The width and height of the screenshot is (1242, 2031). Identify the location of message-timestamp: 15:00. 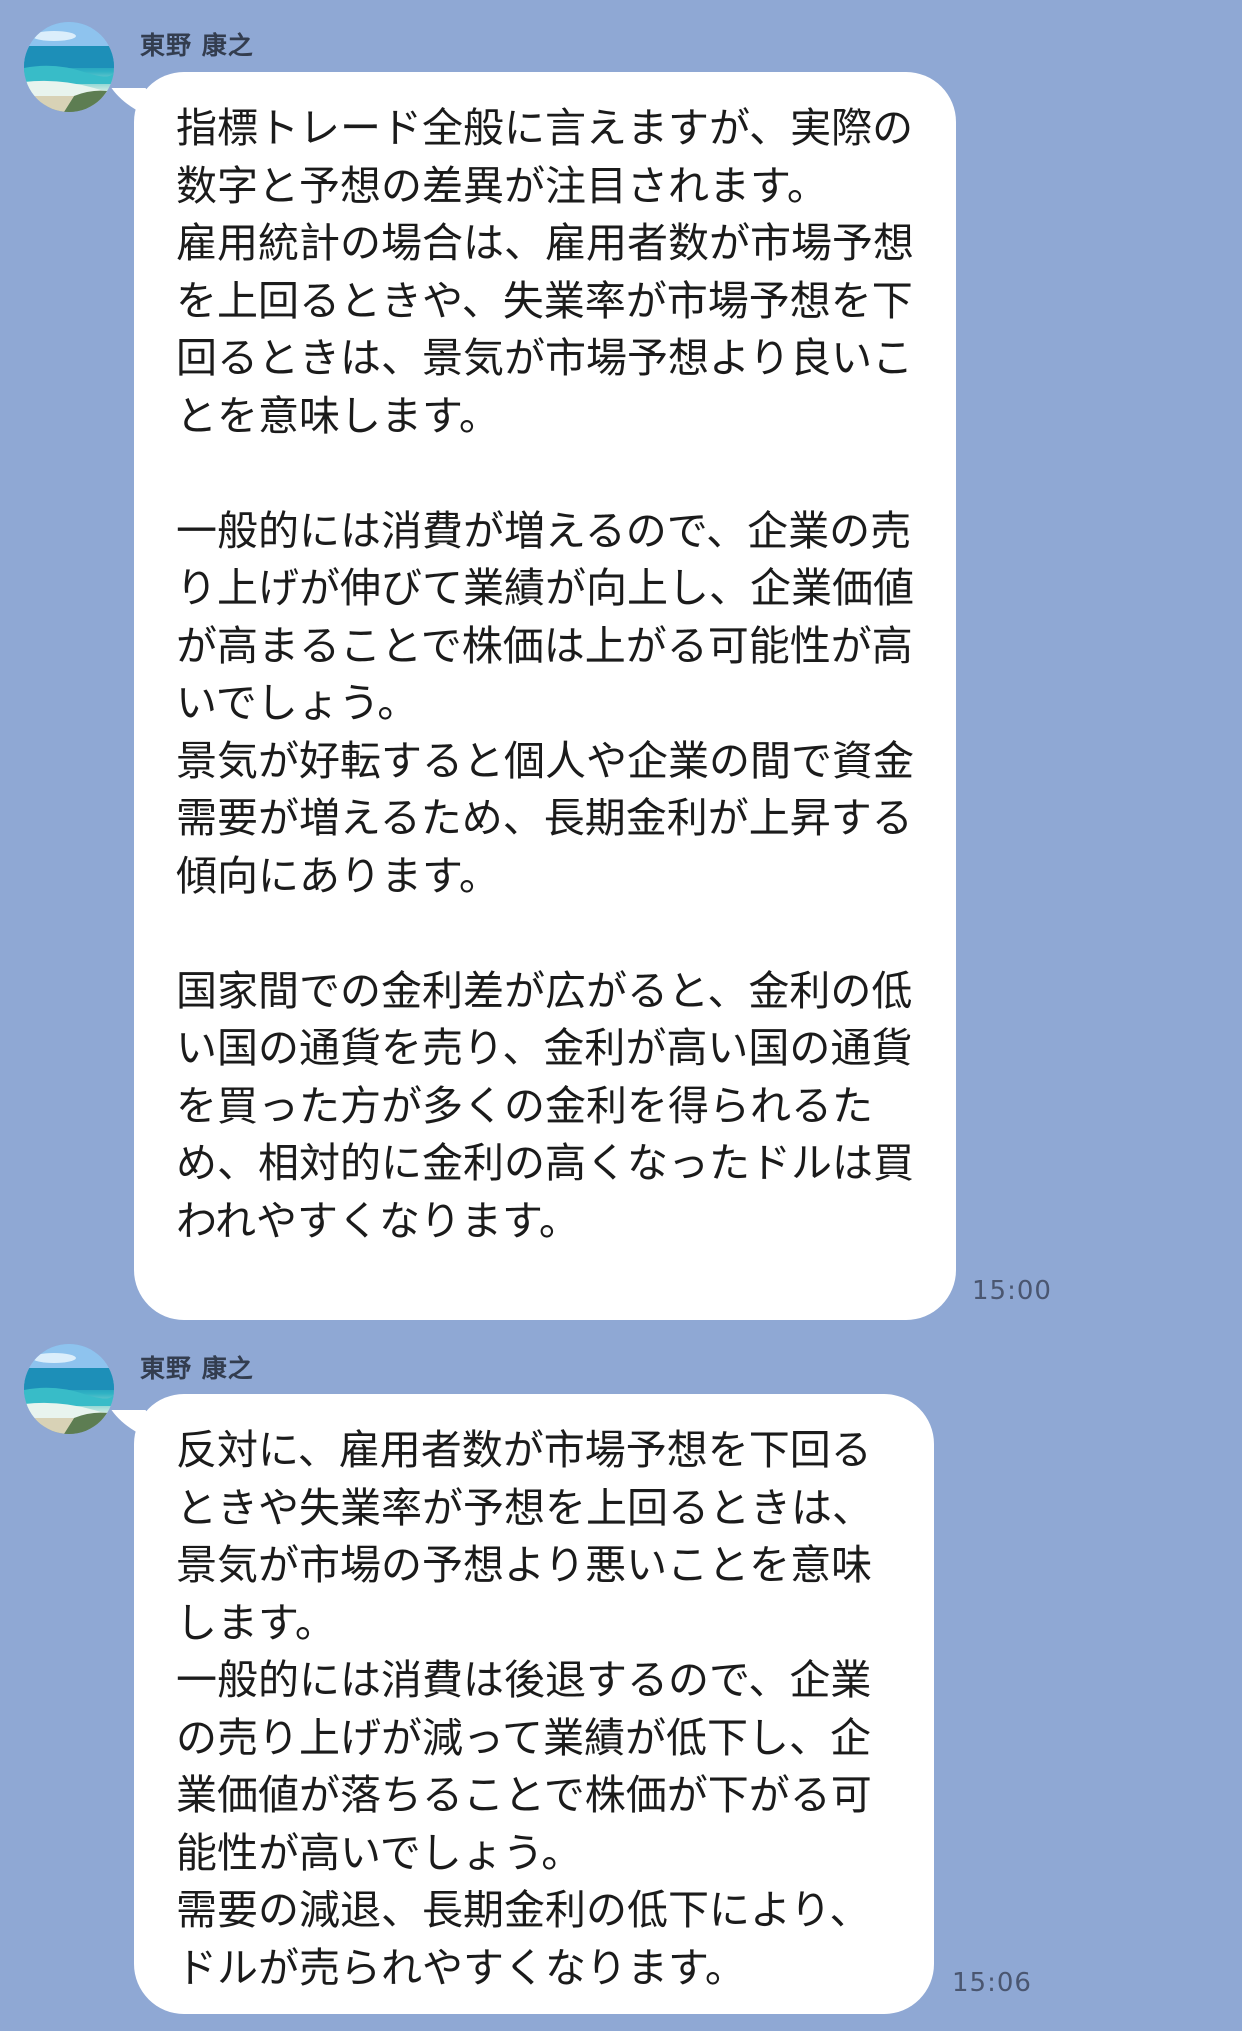
(1012, 1291).